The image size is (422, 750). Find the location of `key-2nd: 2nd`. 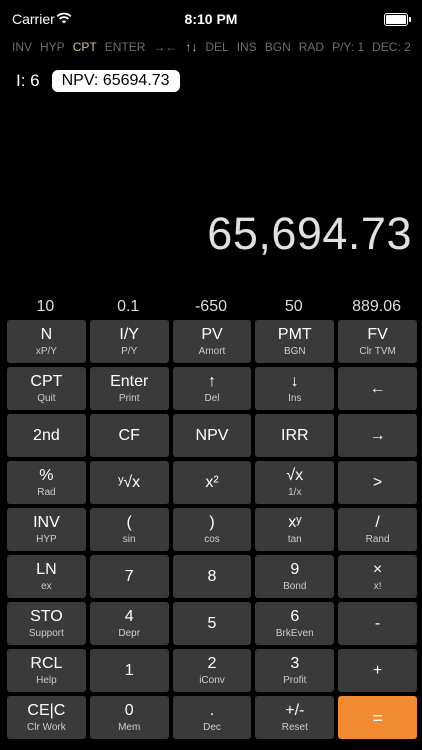

key-2nd: 2nd is located at coordinates (46, 435).